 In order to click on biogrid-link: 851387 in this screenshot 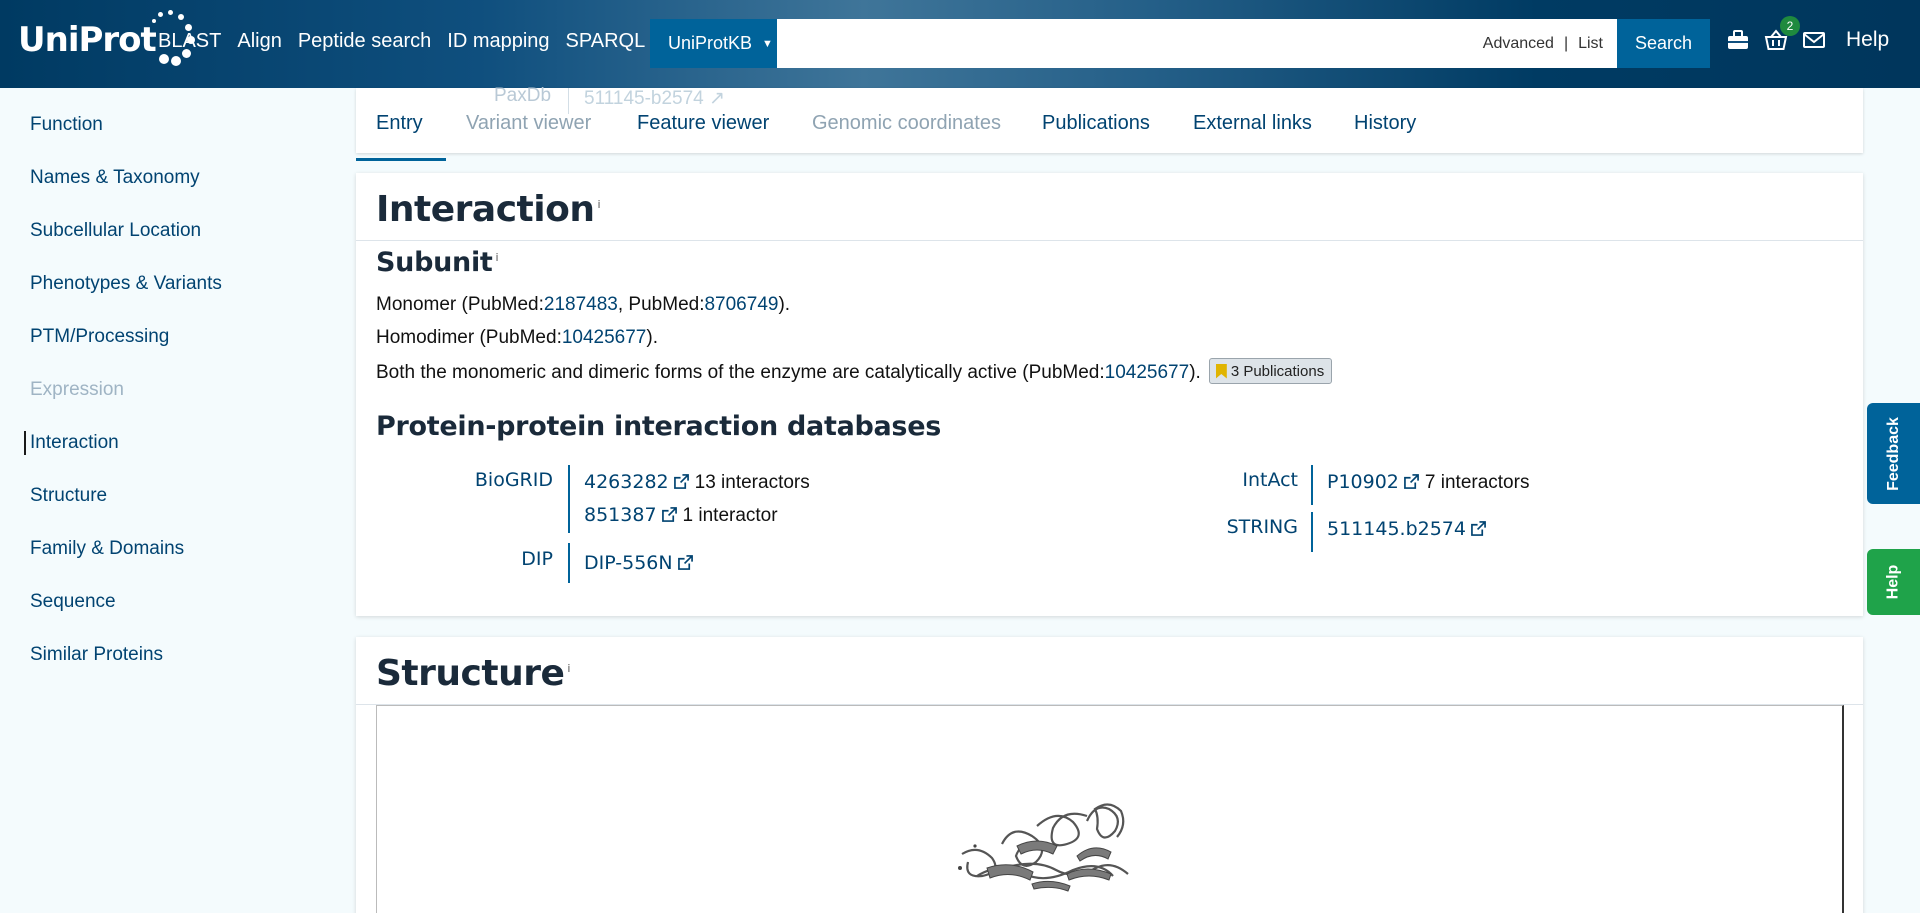, I will do `click(620, 515)`.